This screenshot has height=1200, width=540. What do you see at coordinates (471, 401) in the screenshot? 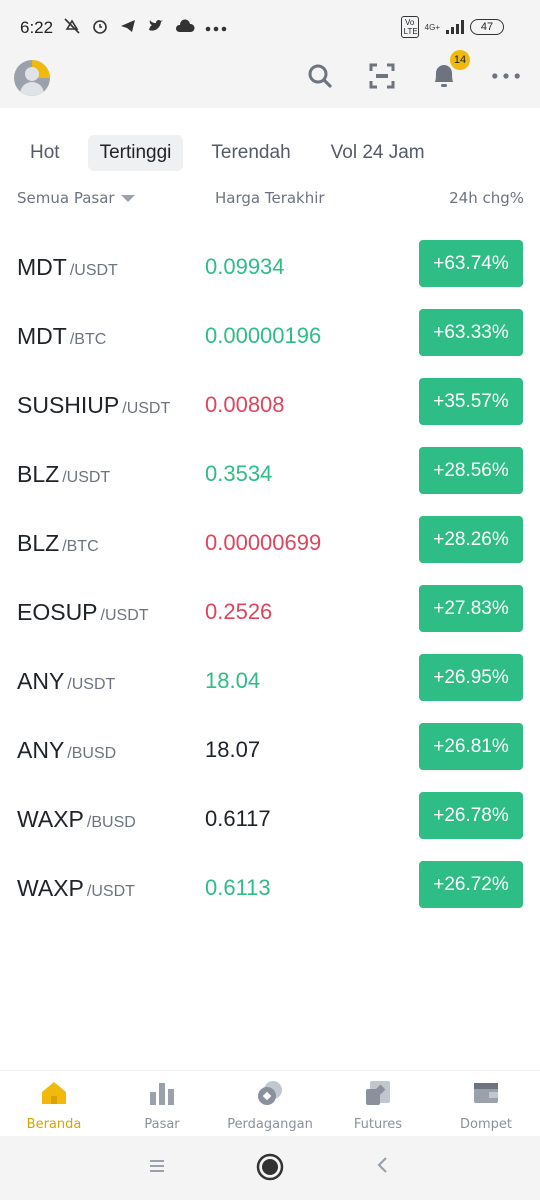
I see `change-badge: +35.57%` at bounding box center [471, 401].